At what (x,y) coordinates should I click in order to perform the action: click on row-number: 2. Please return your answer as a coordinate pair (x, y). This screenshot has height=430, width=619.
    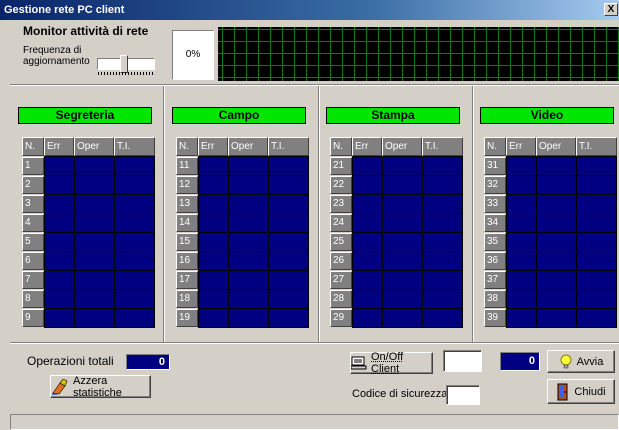
    Looking at the image, I should click on (33, 185).